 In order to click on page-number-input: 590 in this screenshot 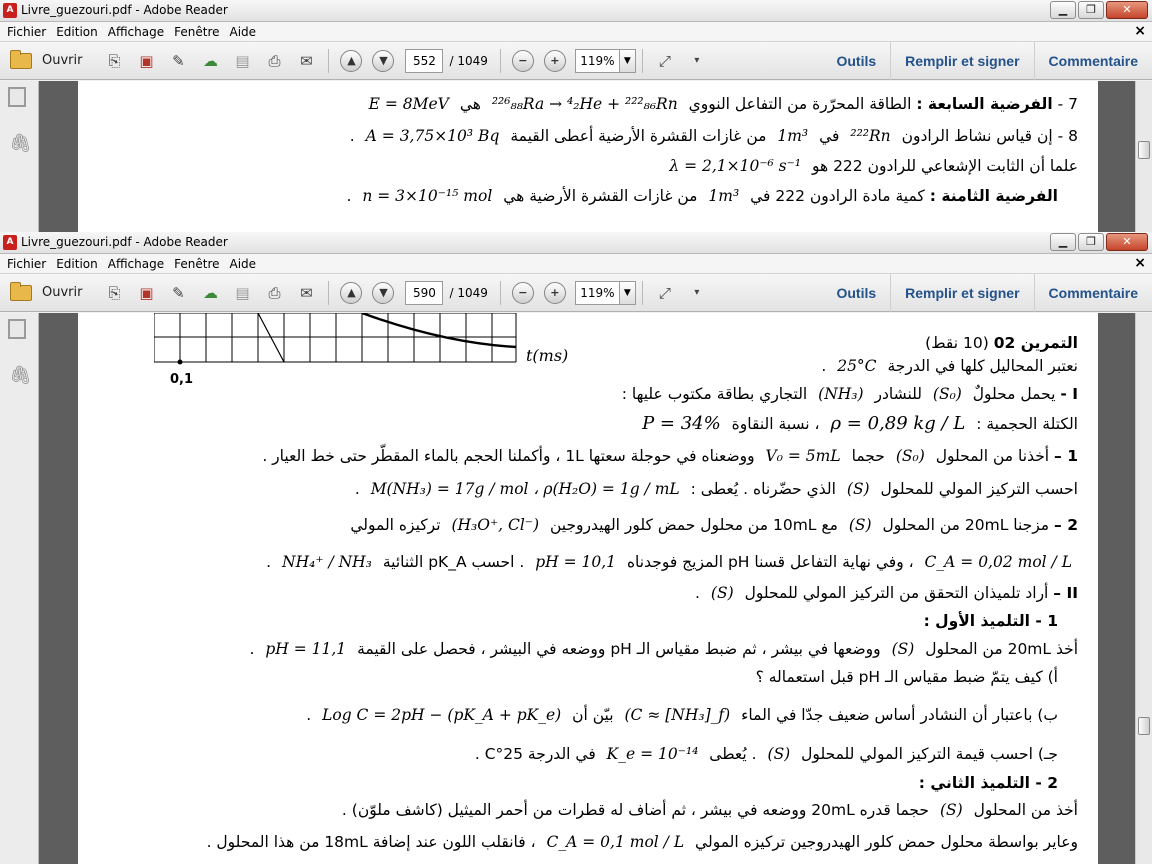, I will do `click(424, 292)`.